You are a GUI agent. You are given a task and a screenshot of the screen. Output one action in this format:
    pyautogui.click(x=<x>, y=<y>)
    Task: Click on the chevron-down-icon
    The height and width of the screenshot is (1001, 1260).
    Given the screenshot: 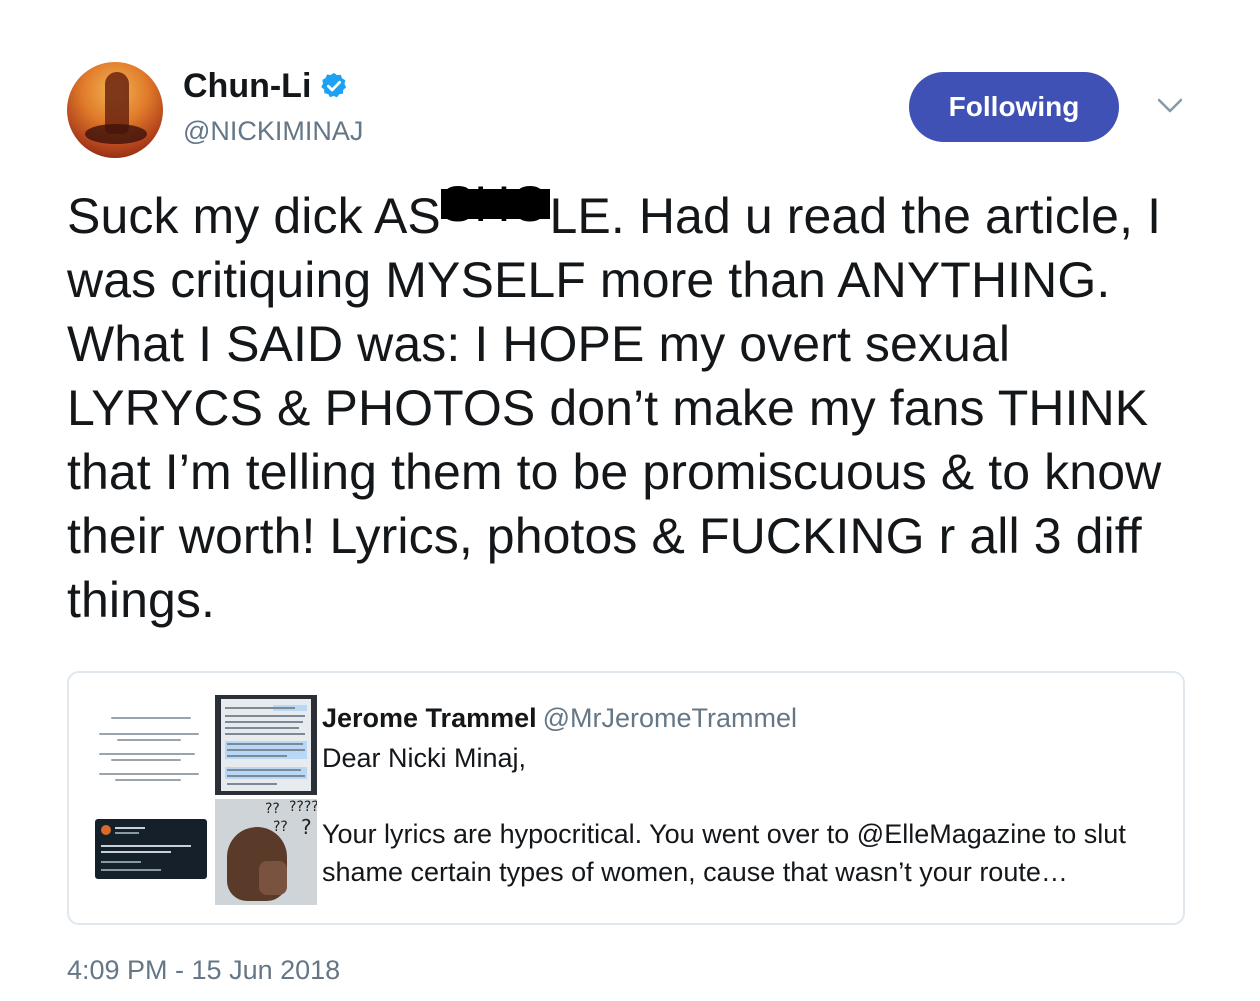 What is the action you would take?
    pyautogui.click(x=1170, y=106)
    